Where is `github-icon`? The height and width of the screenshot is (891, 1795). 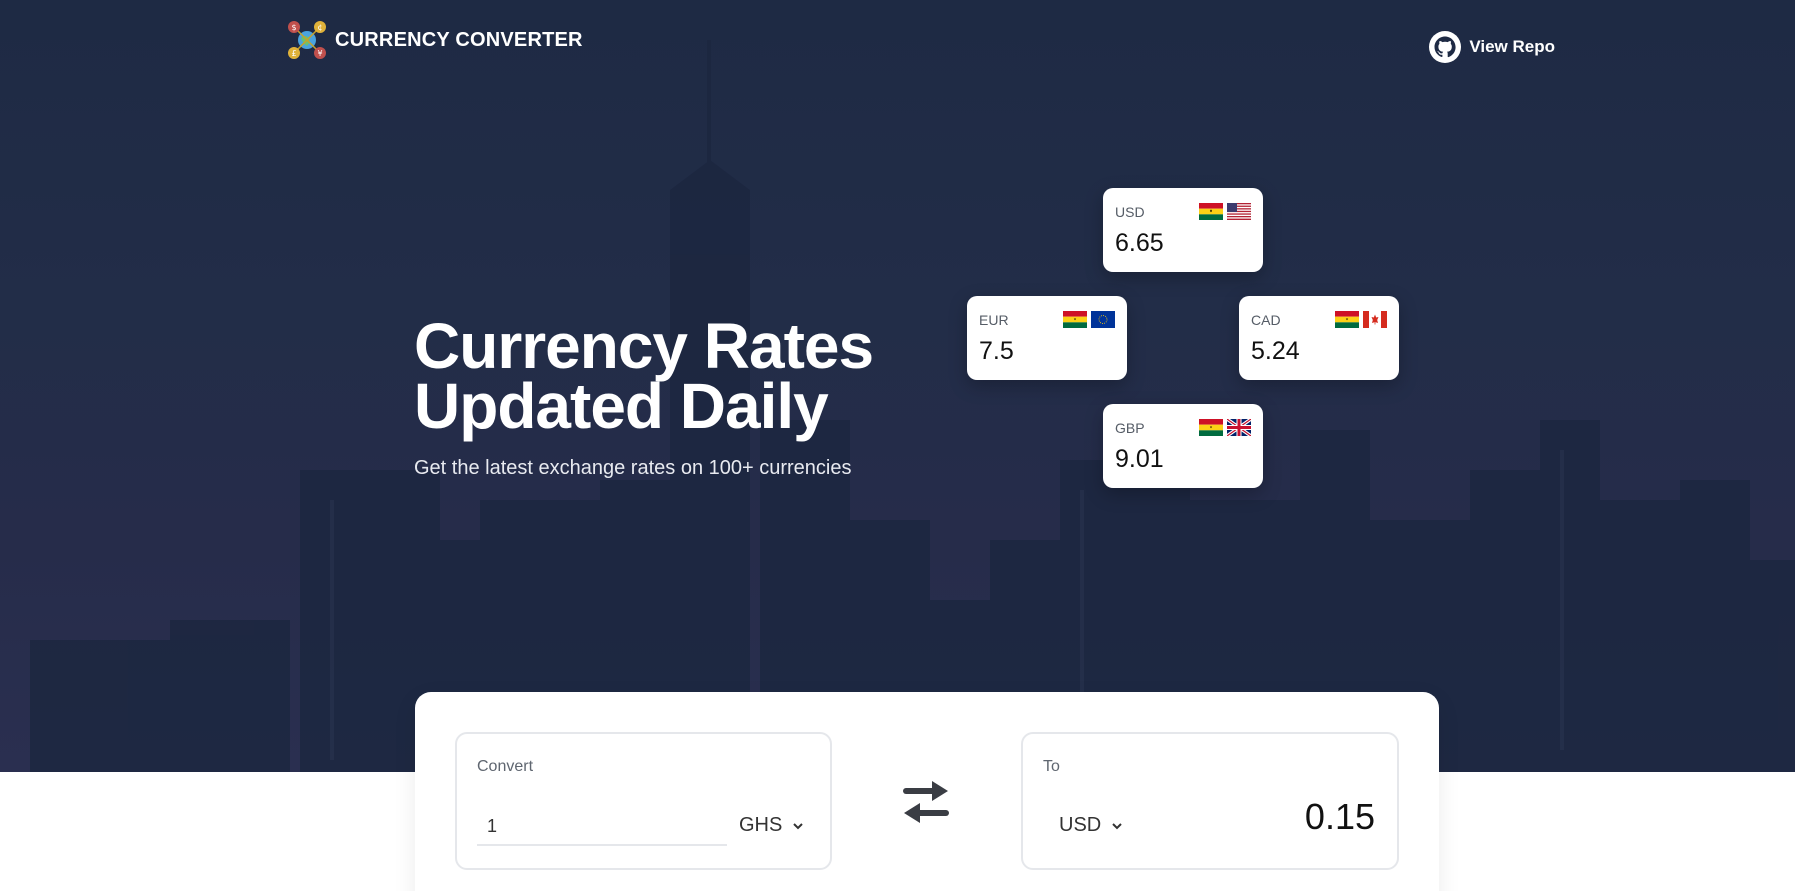 github-icon is located at coordinates (1445, 47).